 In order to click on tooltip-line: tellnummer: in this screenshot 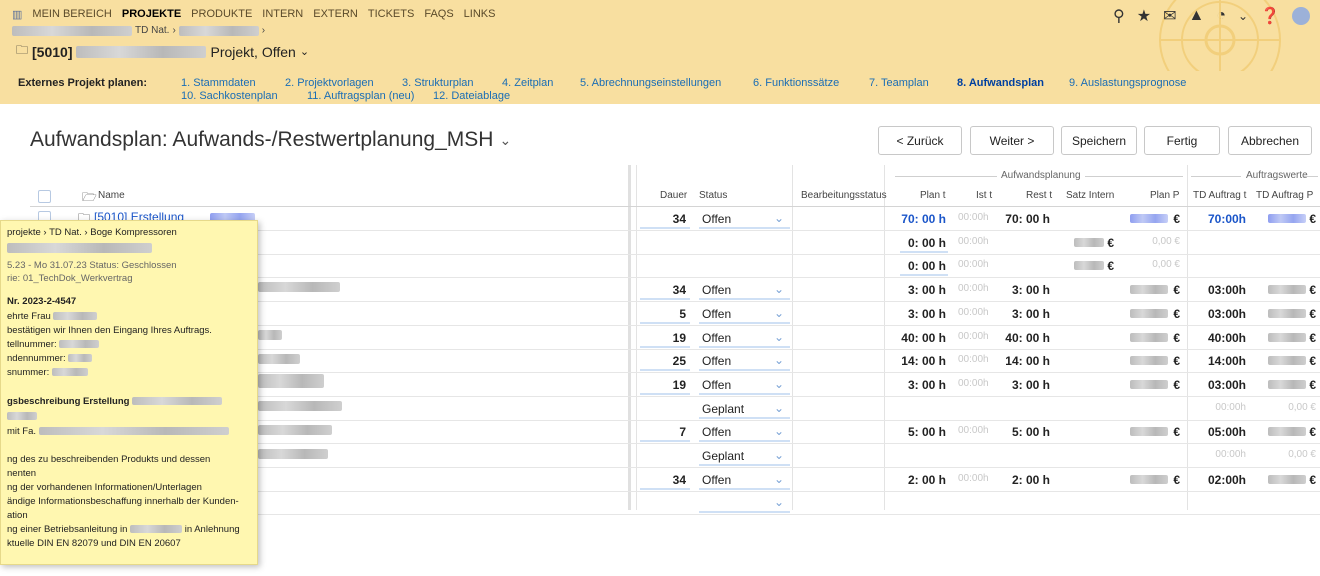, I will do `click(53, 344)`.